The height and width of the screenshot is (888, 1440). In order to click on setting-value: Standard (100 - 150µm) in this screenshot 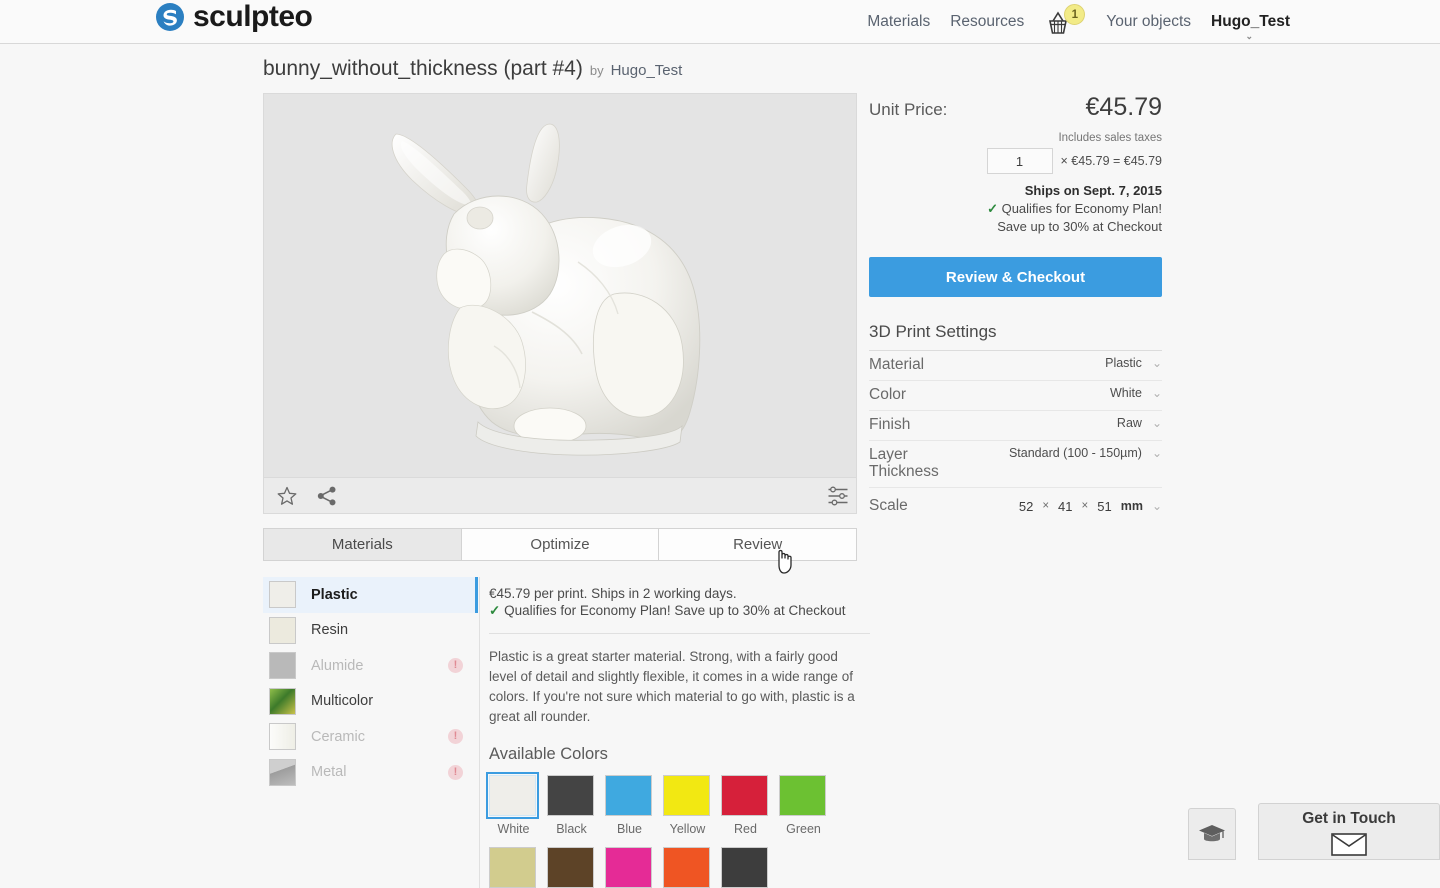, I will do `click(1075, 453)`.